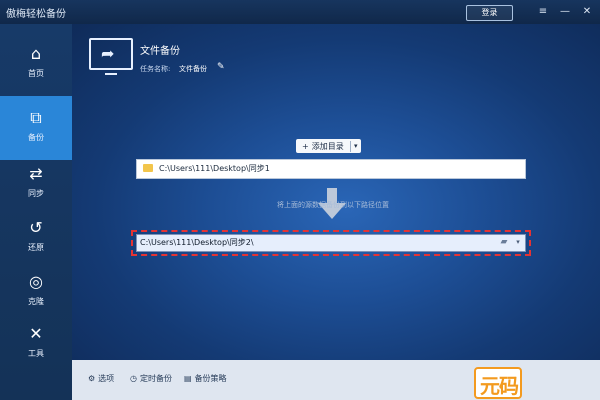  What do you see at coordinates (543, 12) in the screenshot?
I see `menu-icon: ≡` at bounding box center [543, 12].